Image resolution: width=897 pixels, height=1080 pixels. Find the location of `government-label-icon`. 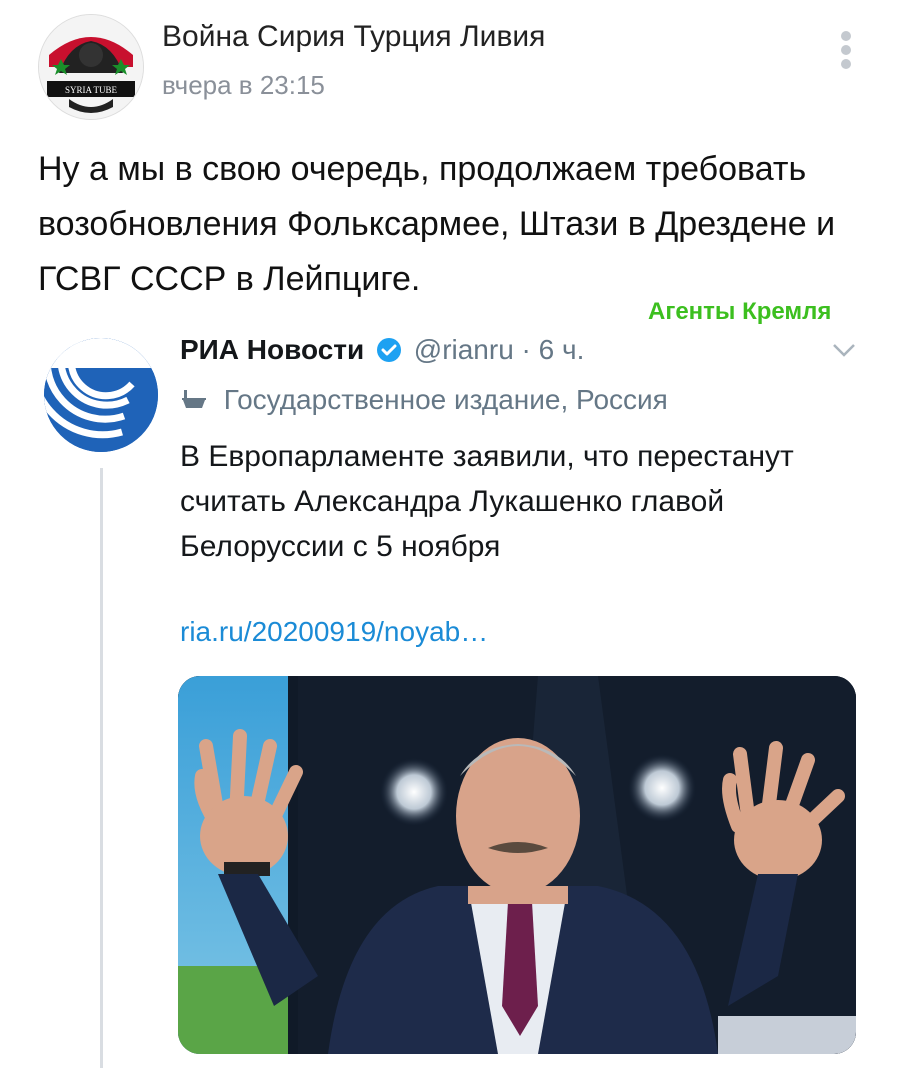

government-label-icon is located at coordinates (194, 399).